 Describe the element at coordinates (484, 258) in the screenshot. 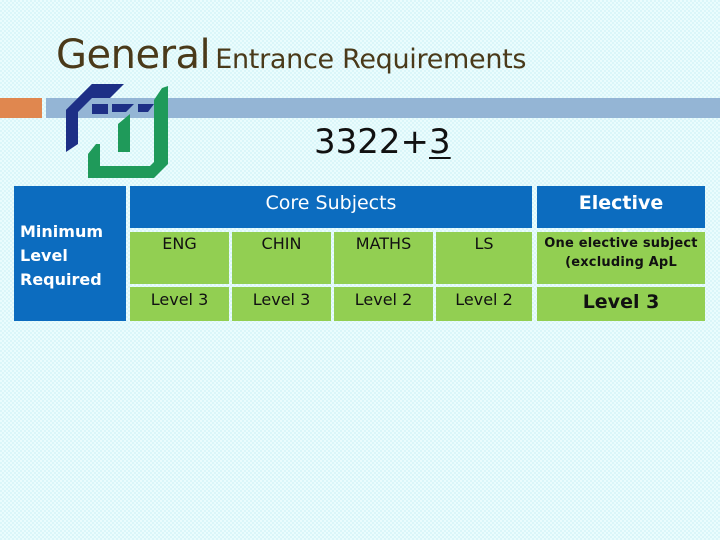

I see `subject-cell-ls: LS` at that location.